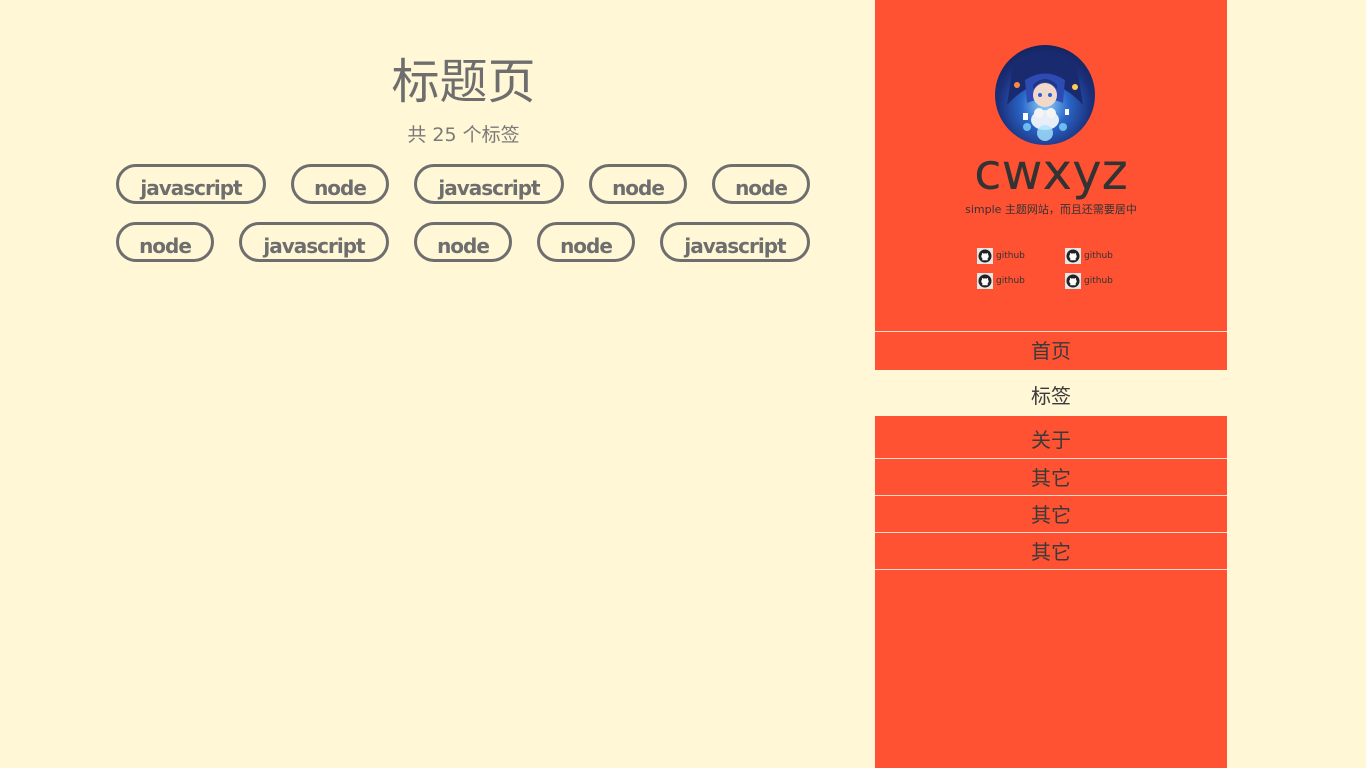  I want to click on tag-list-row-1: javascript node javascript node node, so click(463, 184).